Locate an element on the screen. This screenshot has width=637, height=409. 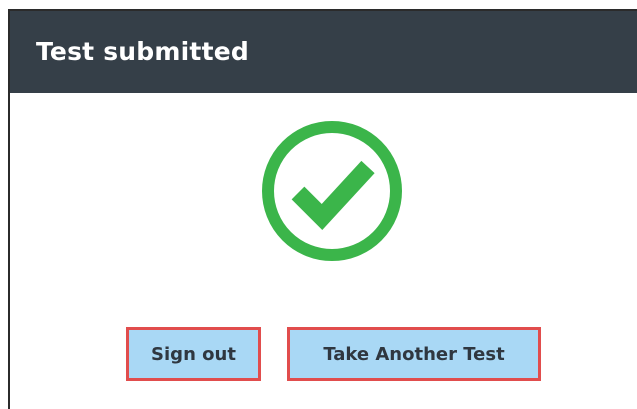
sign-out-button: Sign out is located at coordinates (193, 354).